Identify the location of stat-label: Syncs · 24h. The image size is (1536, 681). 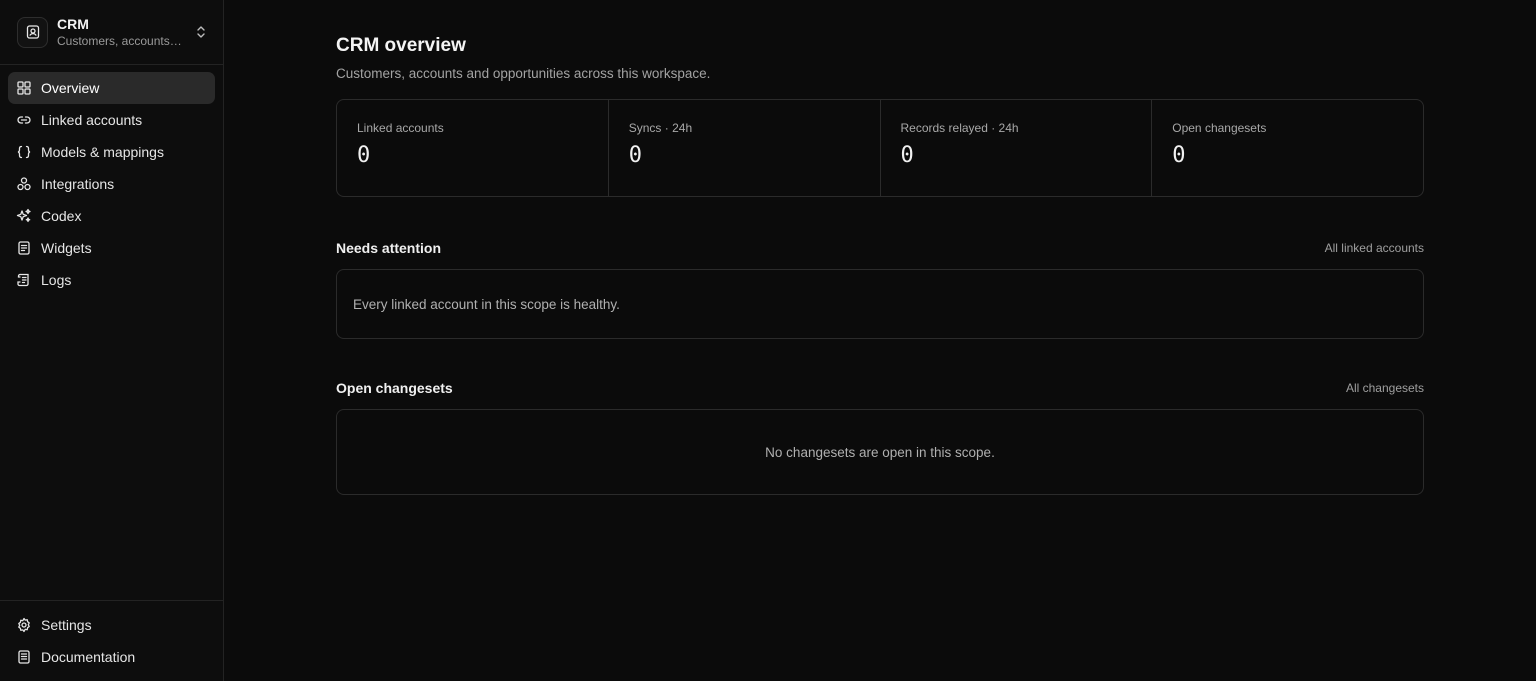
(660, 128).